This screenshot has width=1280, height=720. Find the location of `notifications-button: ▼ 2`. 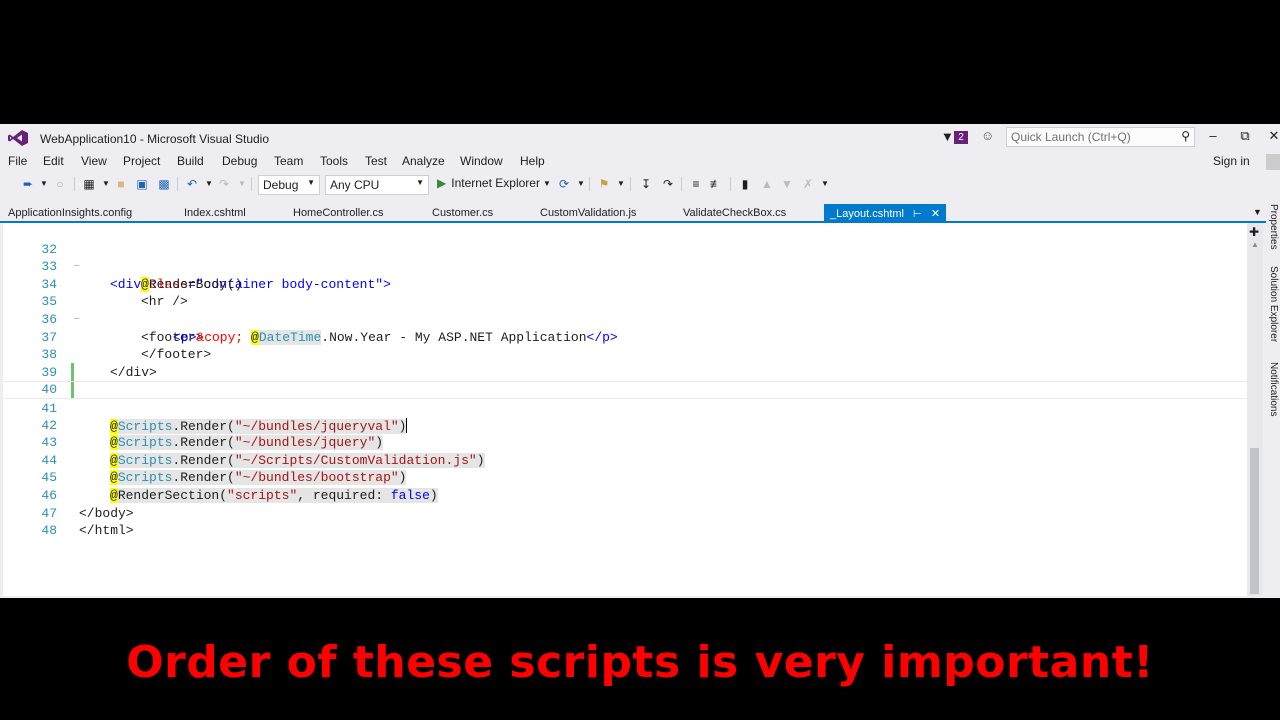

notifications-button: ▼ 2 is located at coordinates (955, 137).